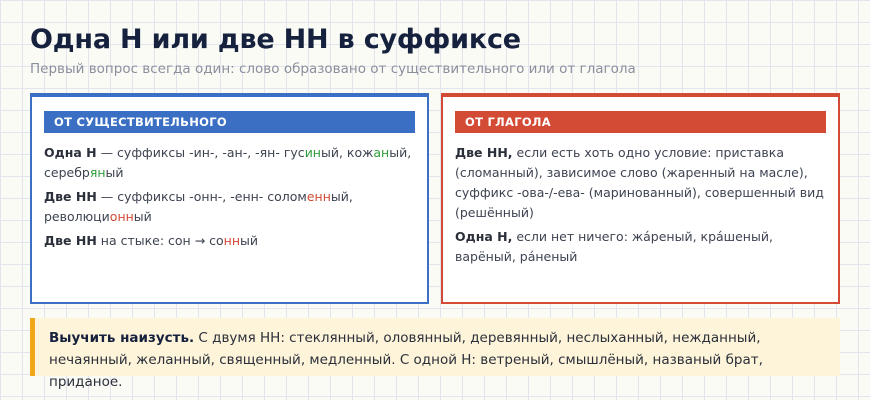  Describe the element at coordinates (70, 152) in the screenshot. I see `rule-lead: Одна Н` at that location.